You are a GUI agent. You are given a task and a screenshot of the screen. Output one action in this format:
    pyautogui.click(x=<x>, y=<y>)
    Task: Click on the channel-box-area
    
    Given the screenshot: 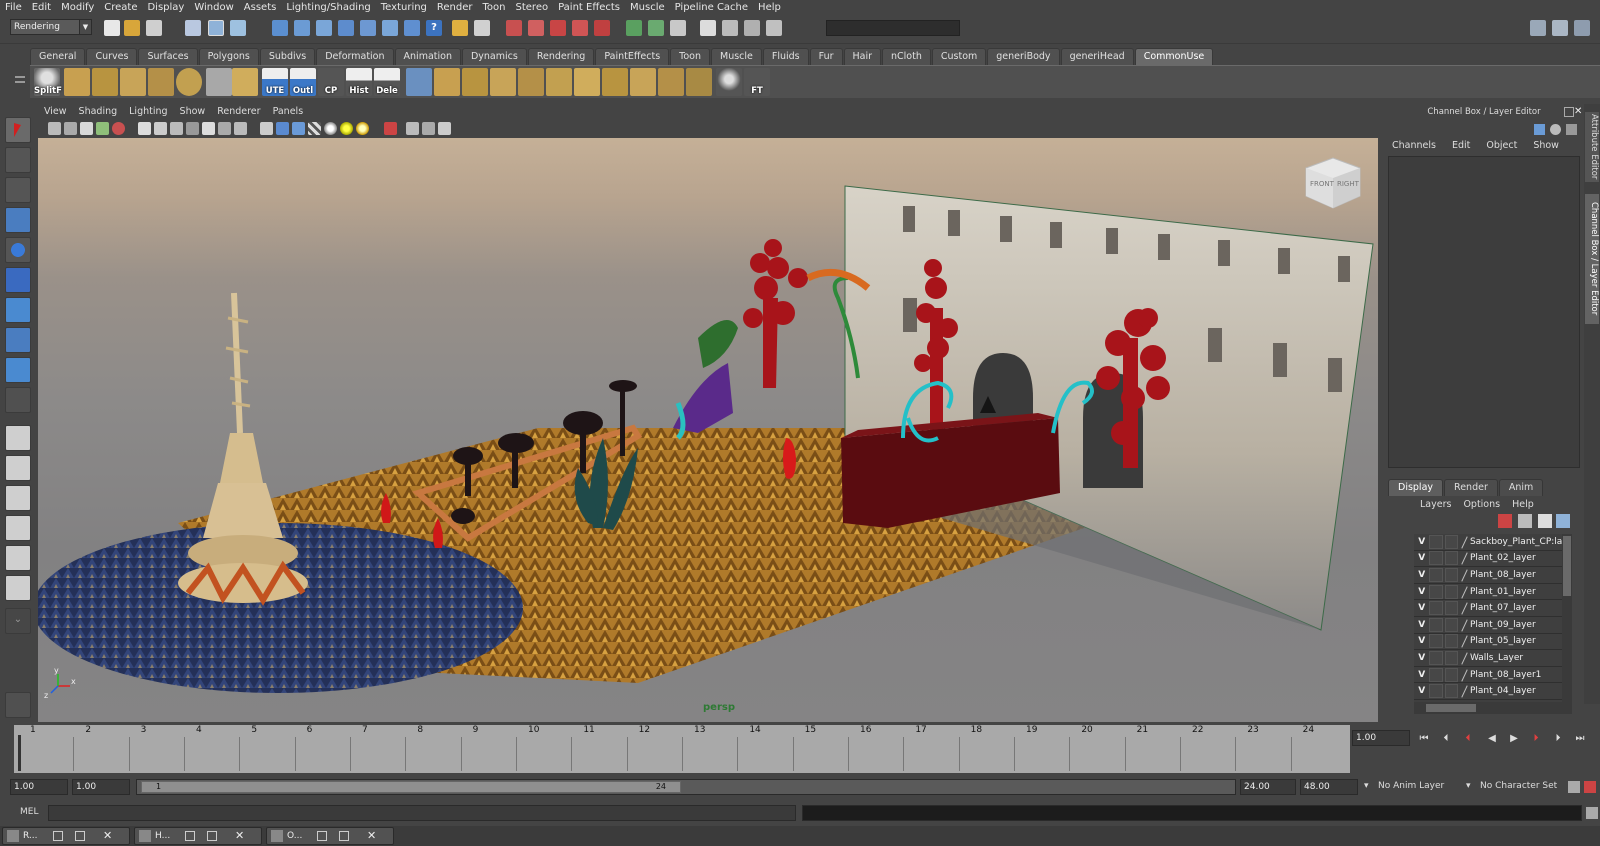 What is the action you would take?
    pyautogui.click(x=1484, y=312)
    